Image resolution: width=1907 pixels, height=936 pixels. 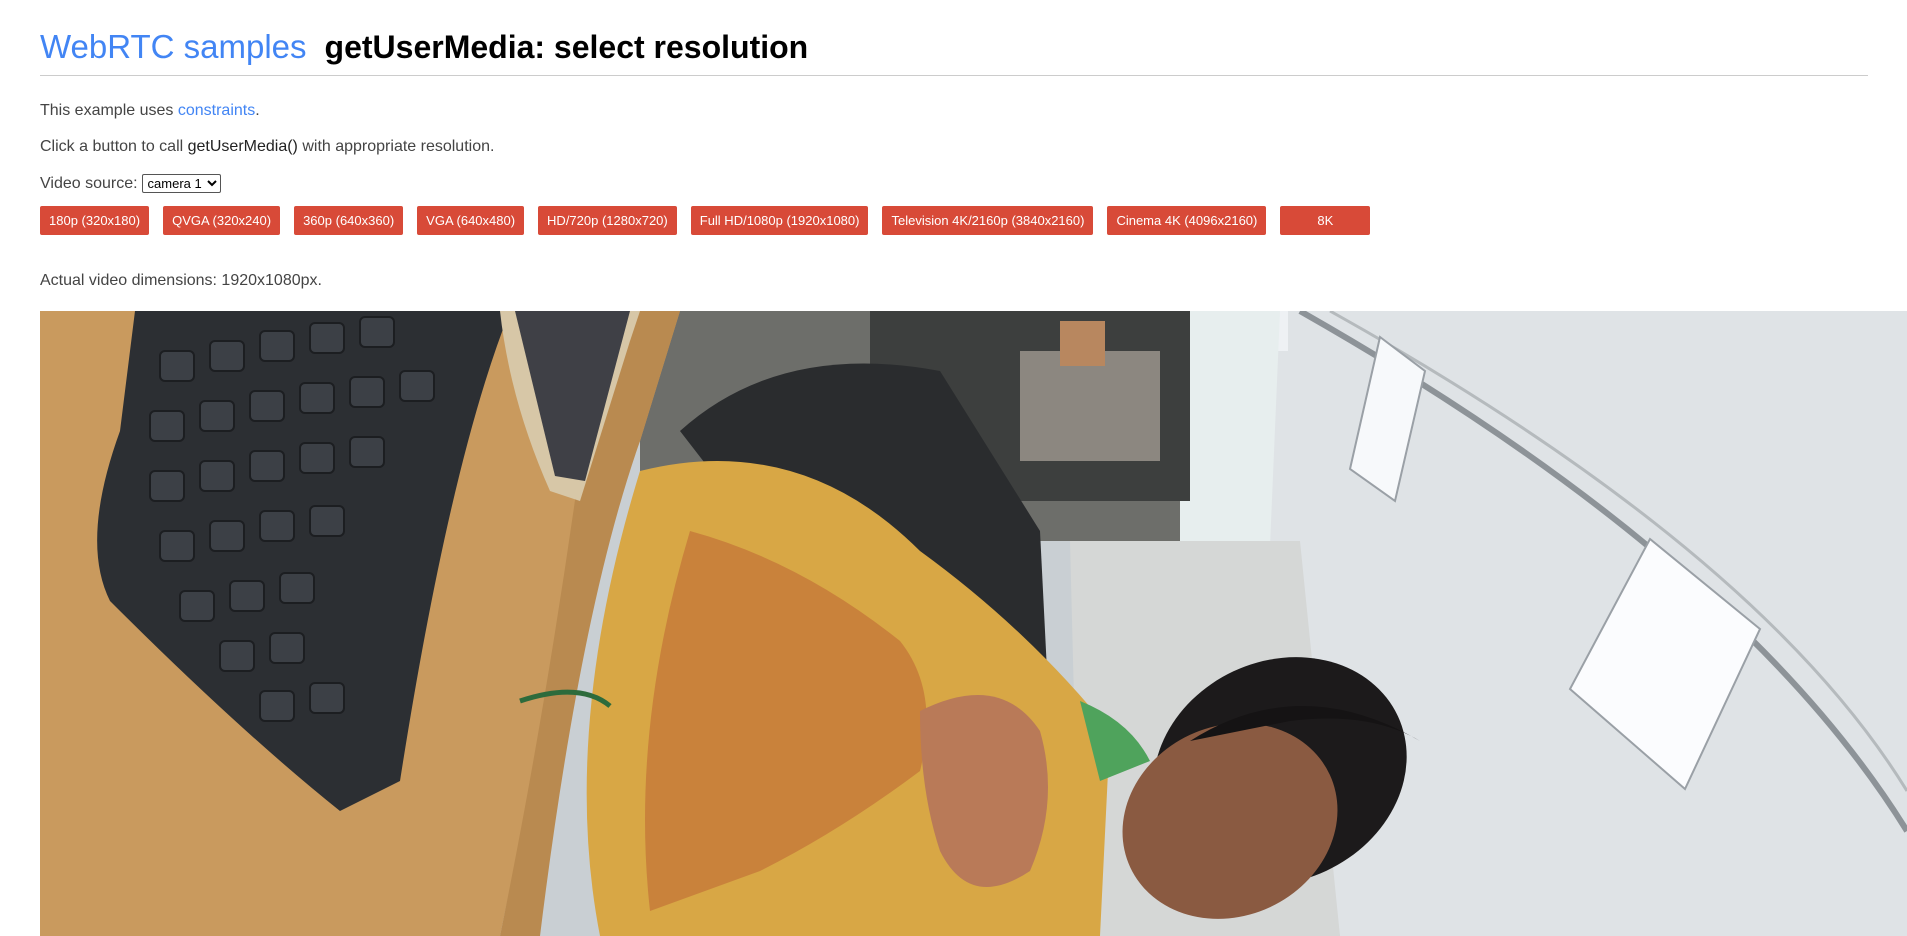 I want to click on instructions-prefix: Click a button to call, so click(x=114, y=146).